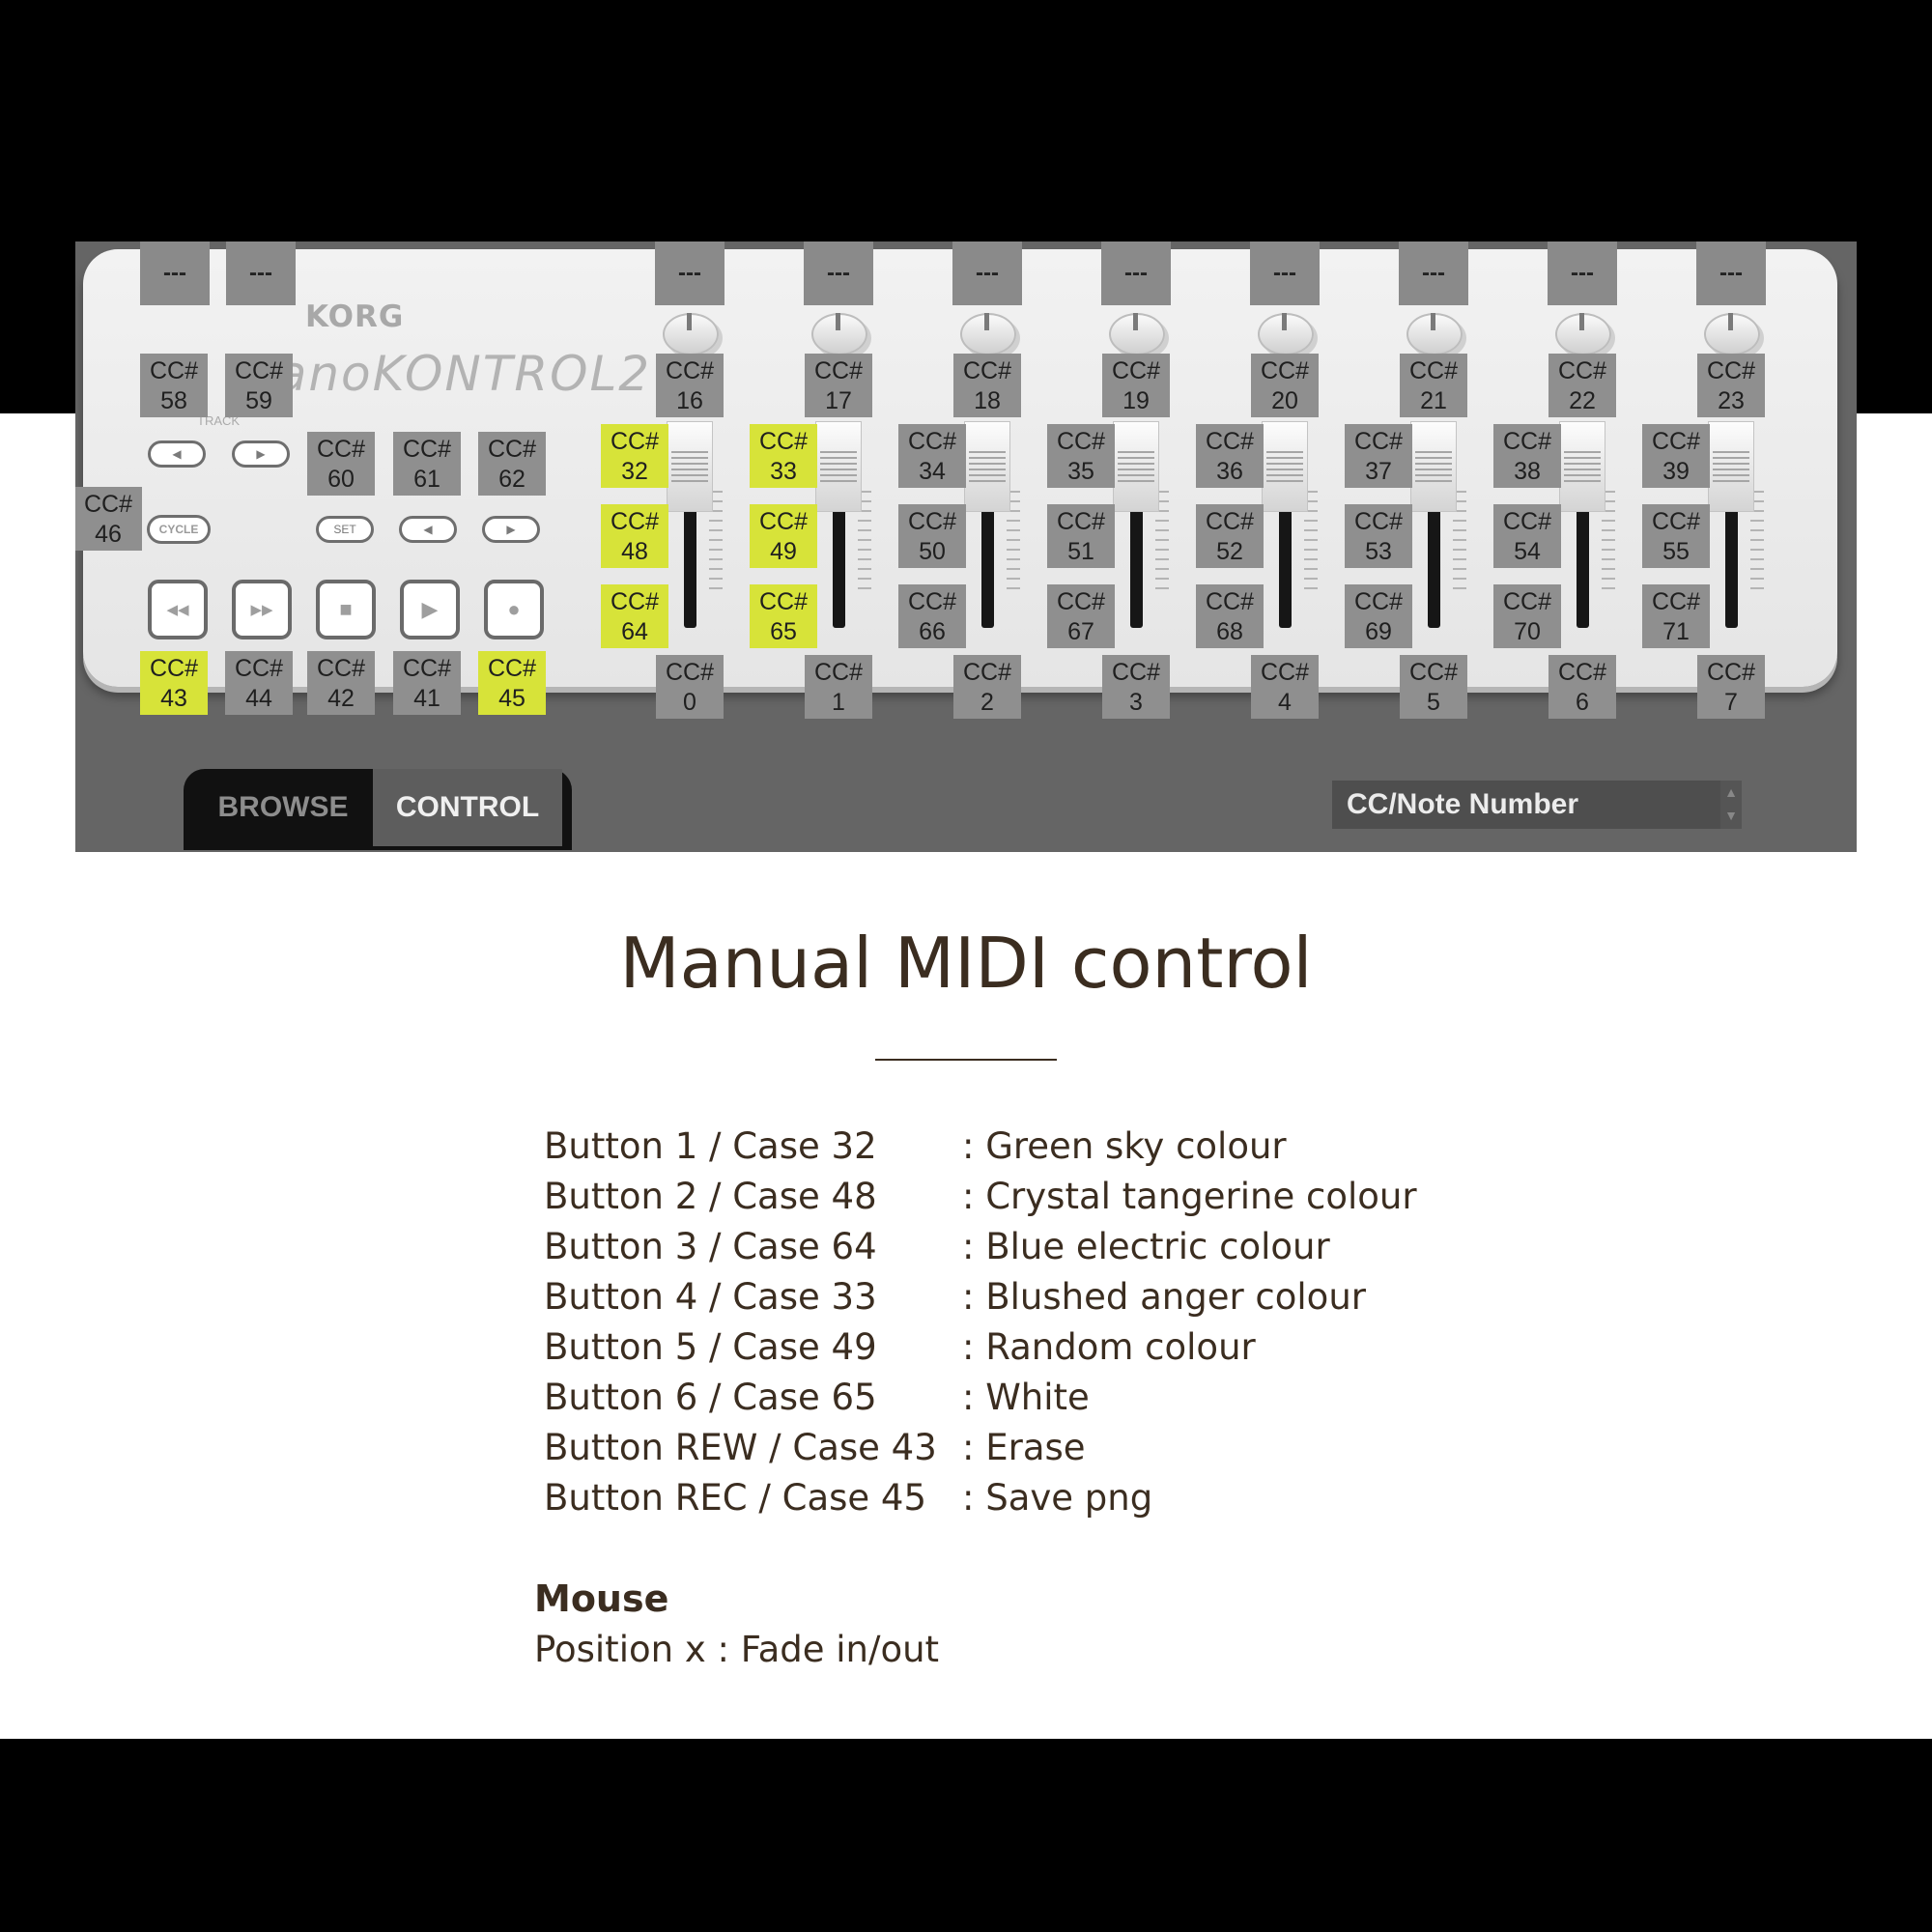  What do you see at coordinates (512, 464) in the screenshot?
I see `cc-label: CC# 62` at bounding box center [512, 464].